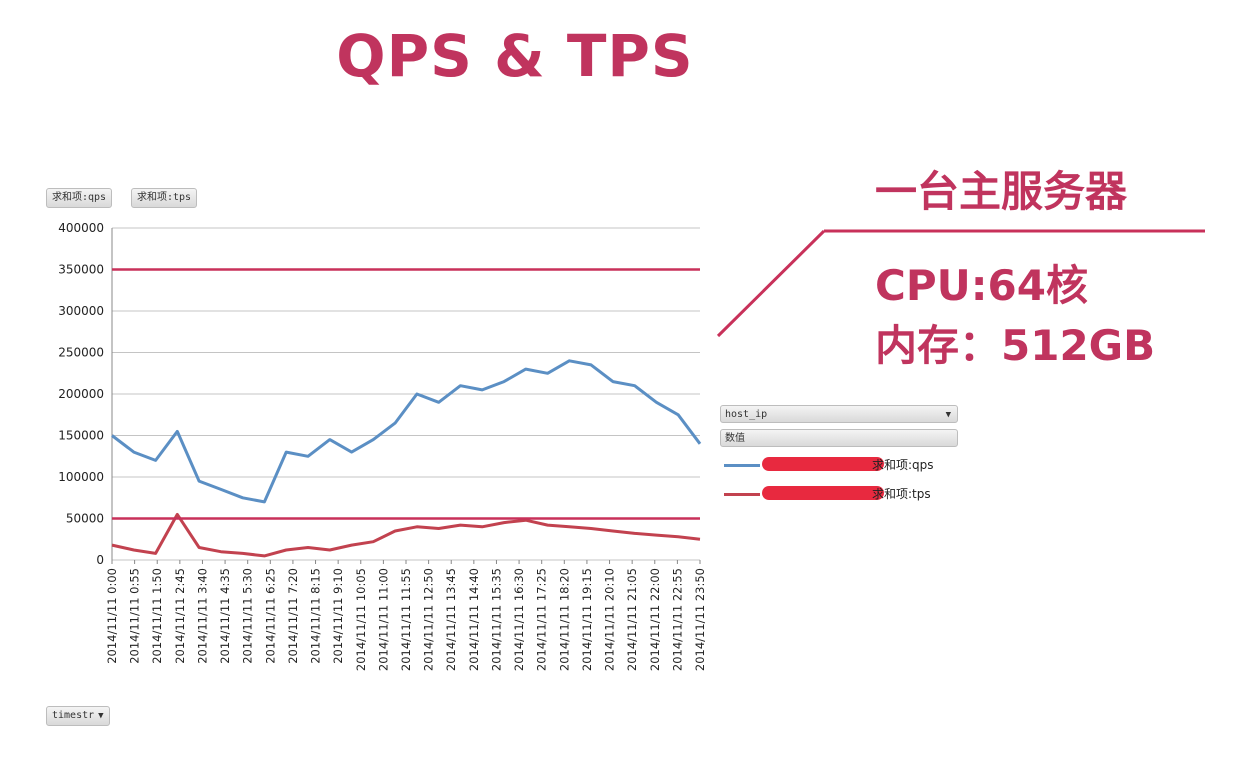  I want to click on x-tick-label: 2014/11/11 1:50, so click(157, 616).